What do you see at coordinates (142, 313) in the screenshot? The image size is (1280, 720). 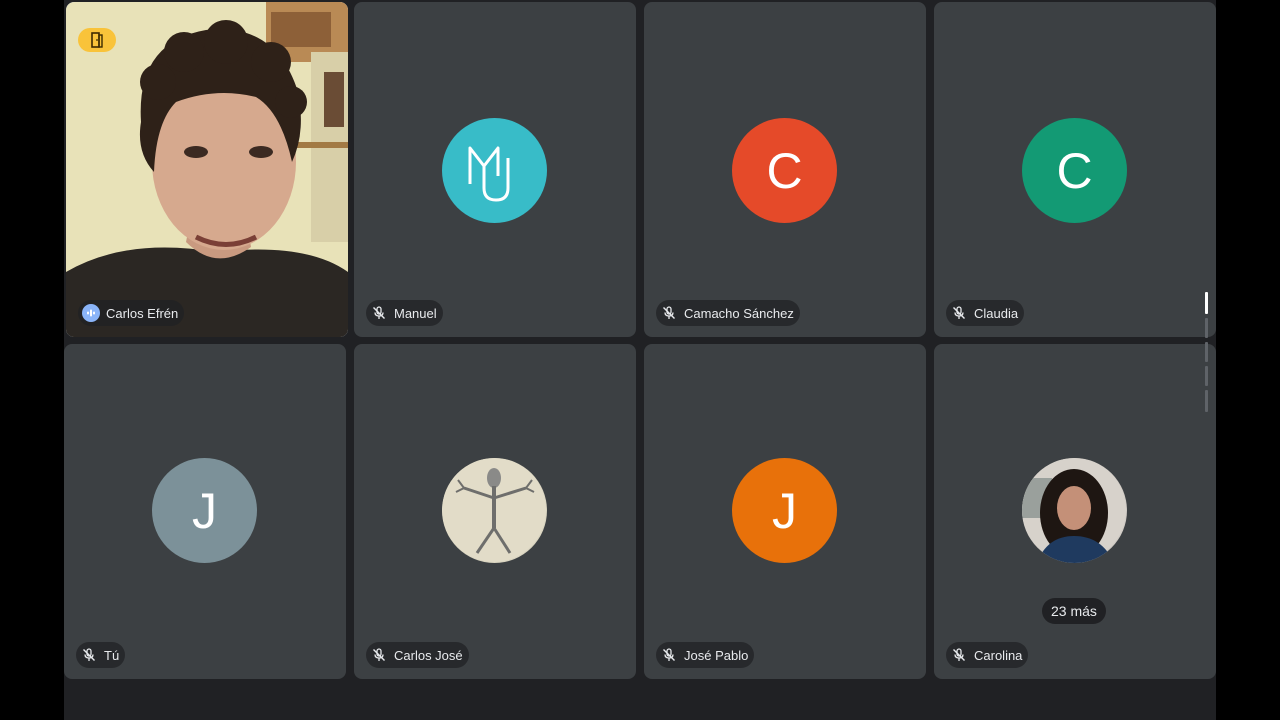 I see `participant-name: Carlos Efrén` at bounding box center [142, 313].